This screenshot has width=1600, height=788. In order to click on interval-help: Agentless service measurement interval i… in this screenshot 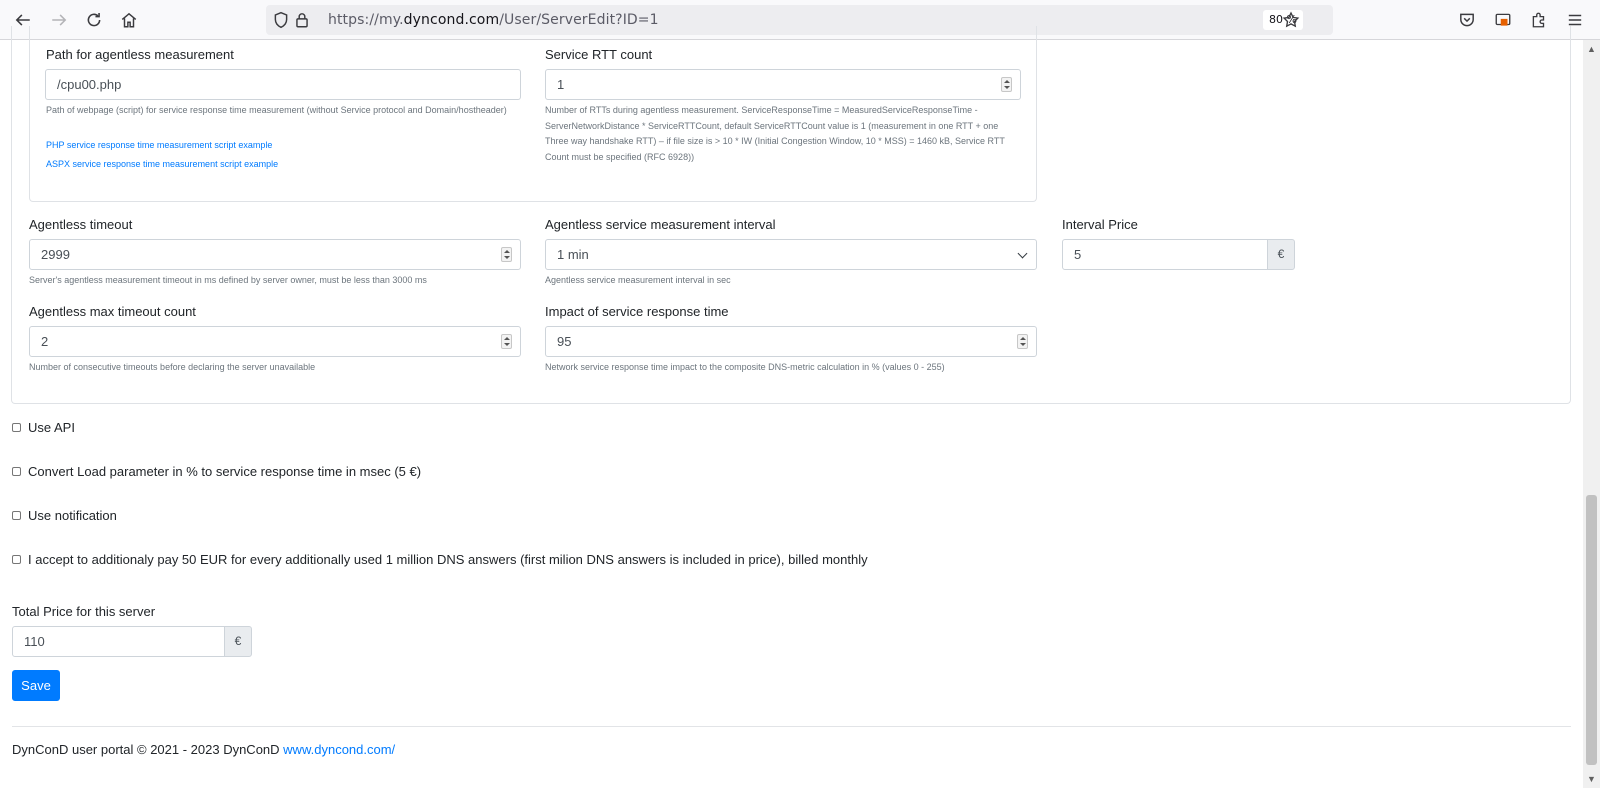, I will do `click(638, 280)`.